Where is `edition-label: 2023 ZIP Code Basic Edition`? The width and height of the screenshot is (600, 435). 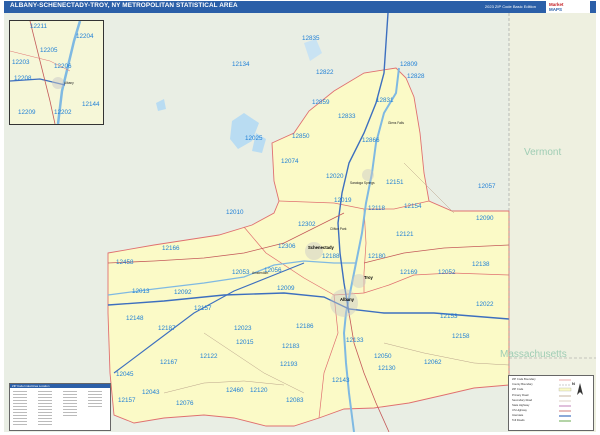
edition-label: 2023 ZIP Code Basic Edition is located at coordinates (510, 6).